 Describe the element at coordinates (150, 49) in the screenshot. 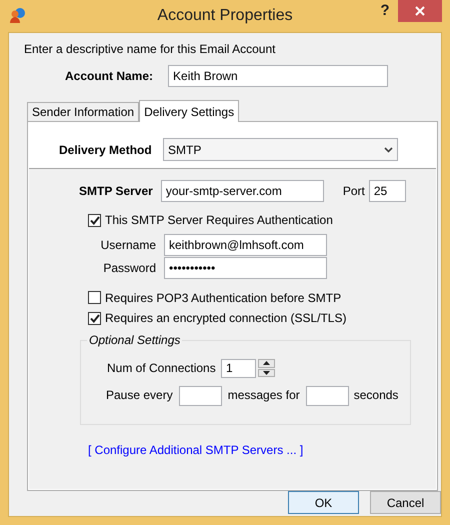

I see `instruction-text: Enter a descriptive name for this Email Account` at that location.